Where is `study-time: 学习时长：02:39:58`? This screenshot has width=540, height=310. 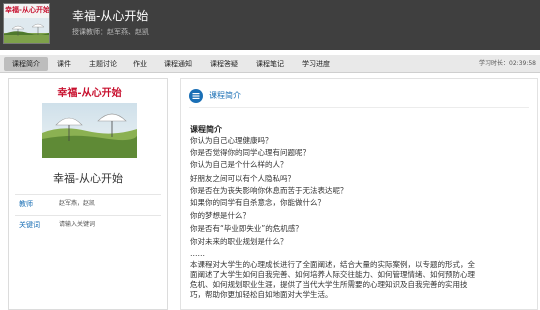 study-time: 学习时长：02:39:58 is located at coordinates (507, 63).